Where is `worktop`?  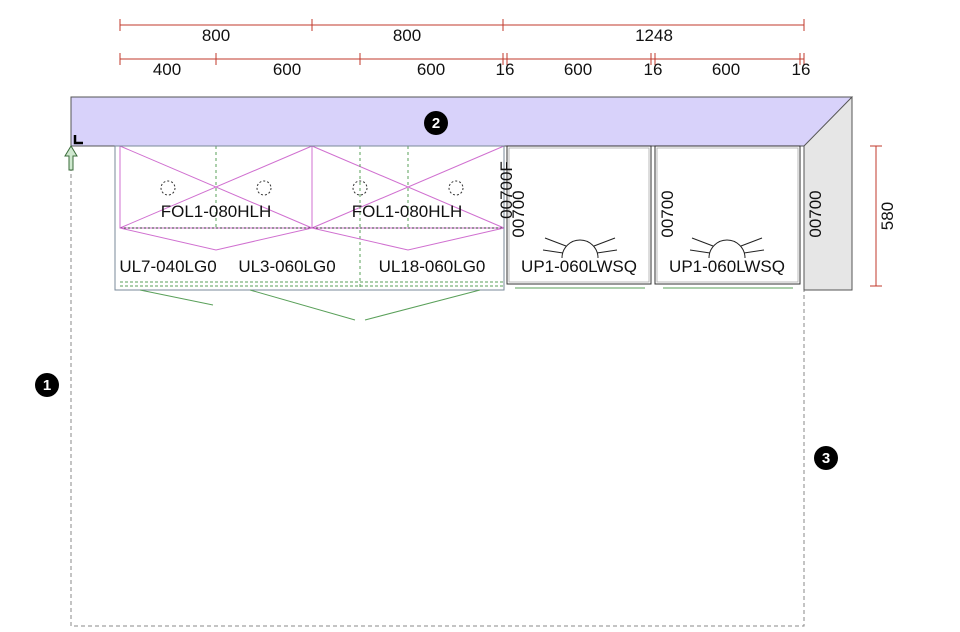 worktop is located at coordinates (462, 121).